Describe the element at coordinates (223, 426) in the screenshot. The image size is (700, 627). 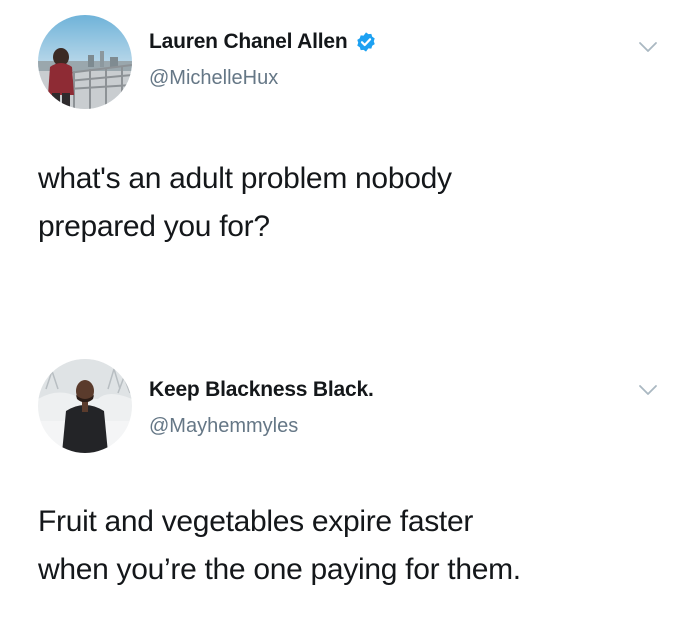
I see `author-handle: @Mayhemmyles` at that location.